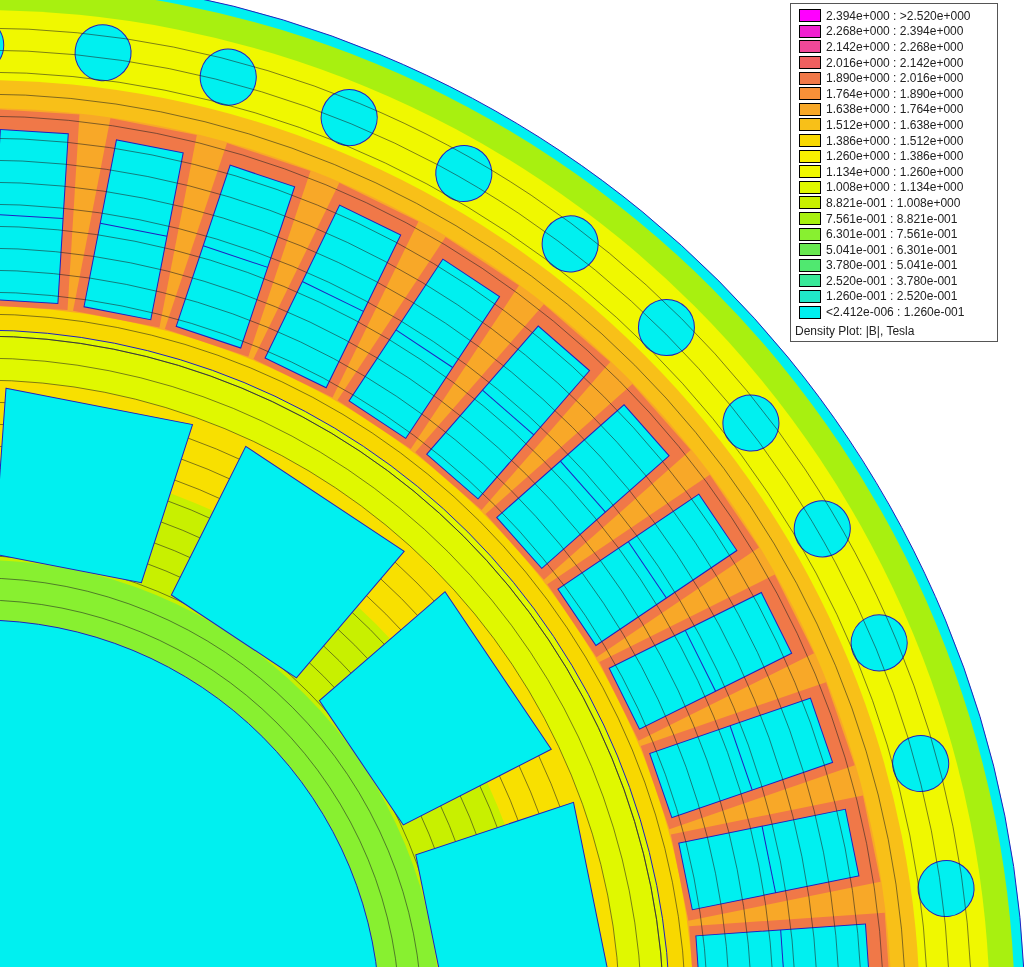 Image resolution: width=1024 pixels, height=967 pixels. Describe the element at coordinates (895, 62) in the screenshot. I see `legend-range-label: 2.016e+000 : 2.142e+000` at that location.